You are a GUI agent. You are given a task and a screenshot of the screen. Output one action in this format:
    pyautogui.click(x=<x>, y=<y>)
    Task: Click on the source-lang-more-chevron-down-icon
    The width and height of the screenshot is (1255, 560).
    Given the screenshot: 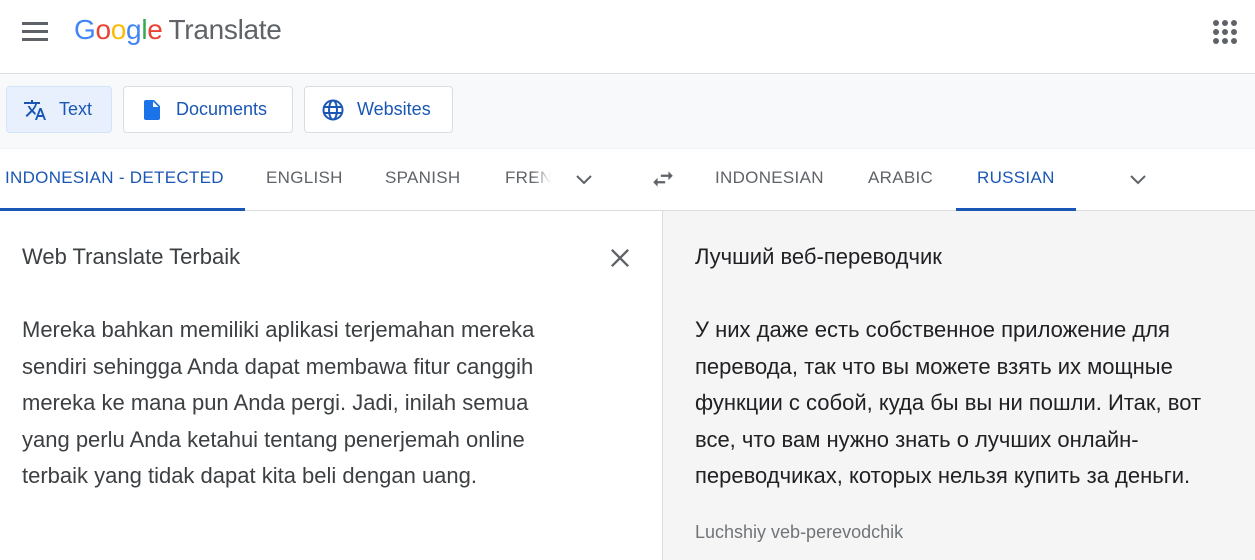 What is the action you would take?
    pyautogui.click(x=584, y=179)
    